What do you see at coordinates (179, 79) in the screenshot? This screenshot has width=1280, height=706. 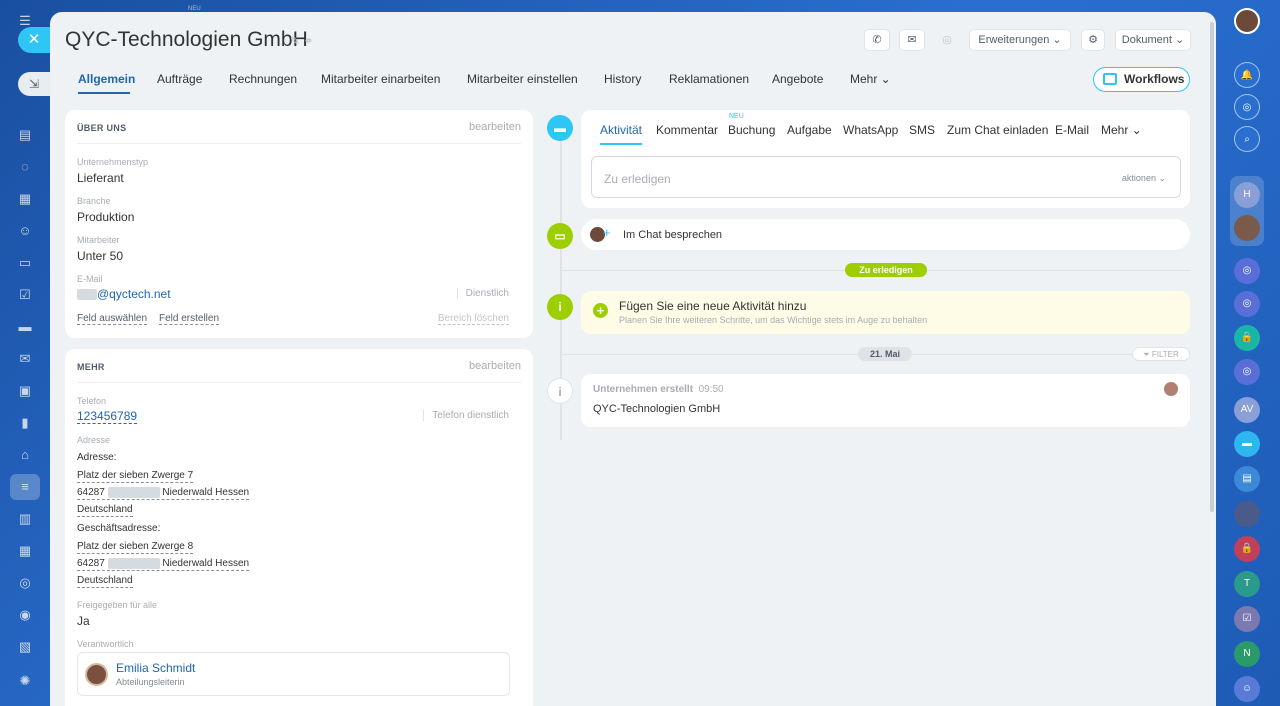 I see `tab-auftraege: Aufträge` at bounding box center [179, 79].